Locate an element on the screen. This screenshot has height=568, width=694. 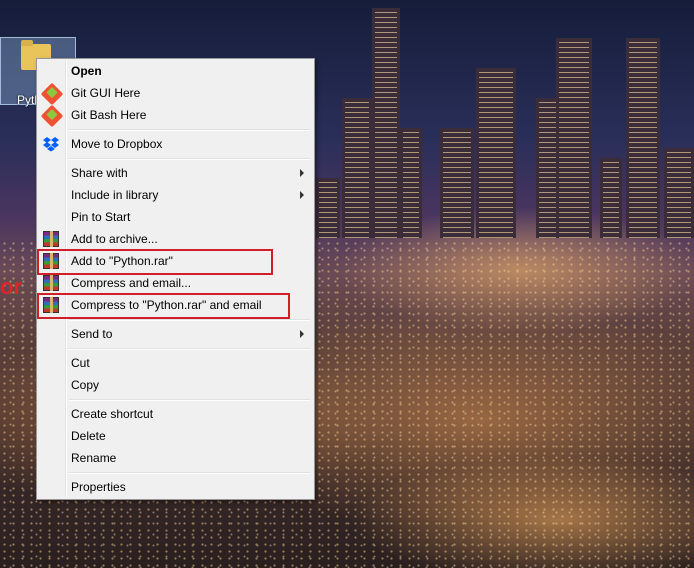
menu-item-cut: Cut is located at coordinates (175, 363).